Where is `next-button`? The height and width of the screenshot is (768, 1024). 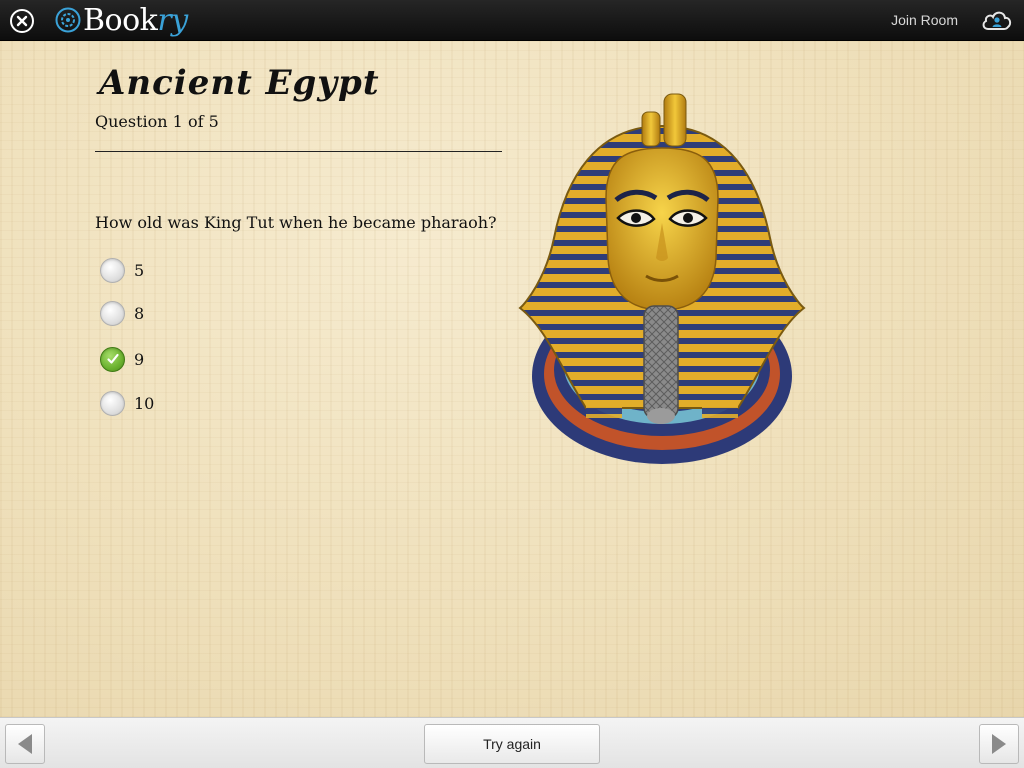
next-button is located at coordinates (999, 744).